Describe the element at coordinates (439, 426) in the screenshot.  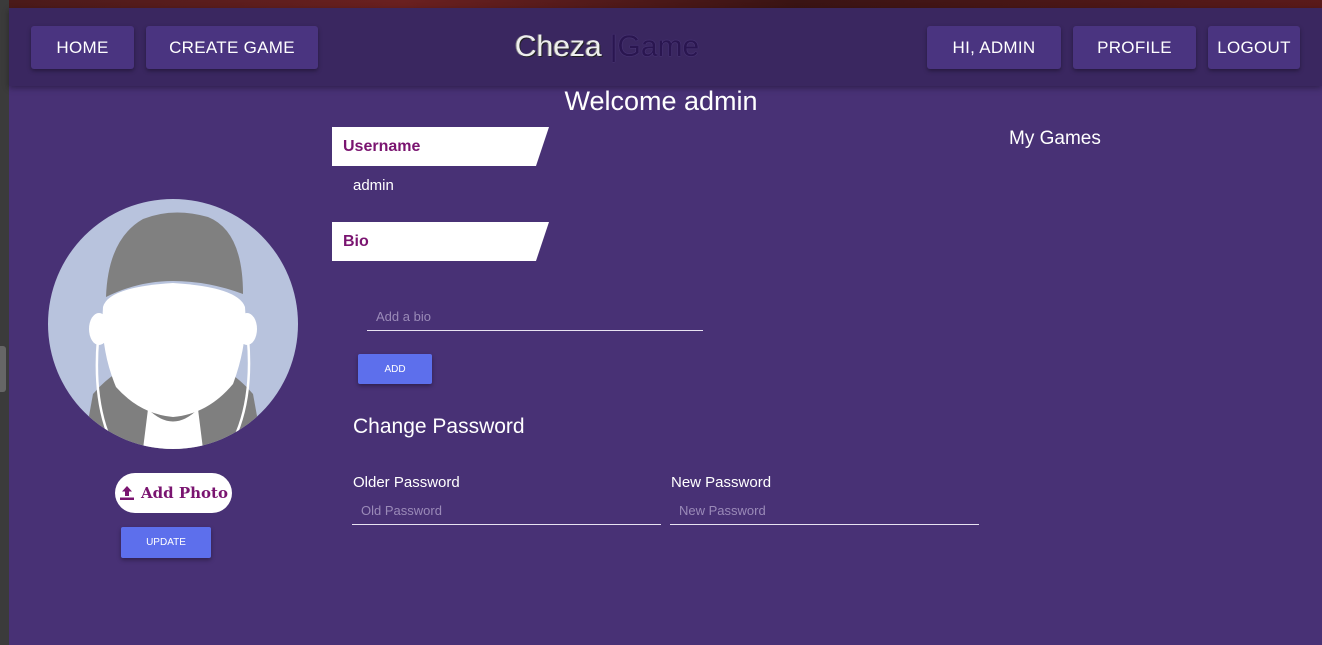
I see `change-password-title: Change Password` at that location.